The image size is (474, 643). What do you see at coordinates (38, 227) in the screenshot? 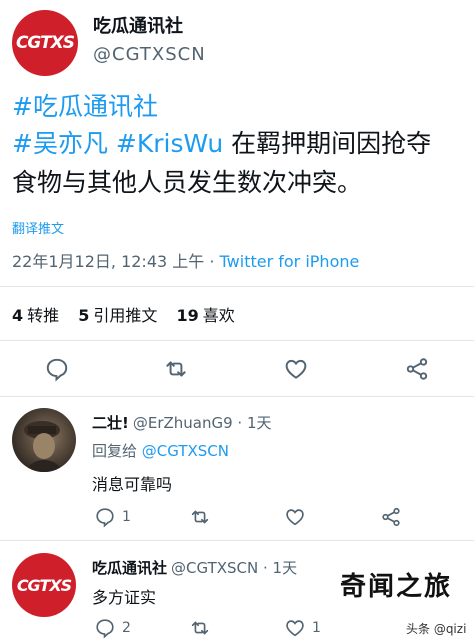
I see `translate-link: 翻译推文` at bounding box center [38, 227].